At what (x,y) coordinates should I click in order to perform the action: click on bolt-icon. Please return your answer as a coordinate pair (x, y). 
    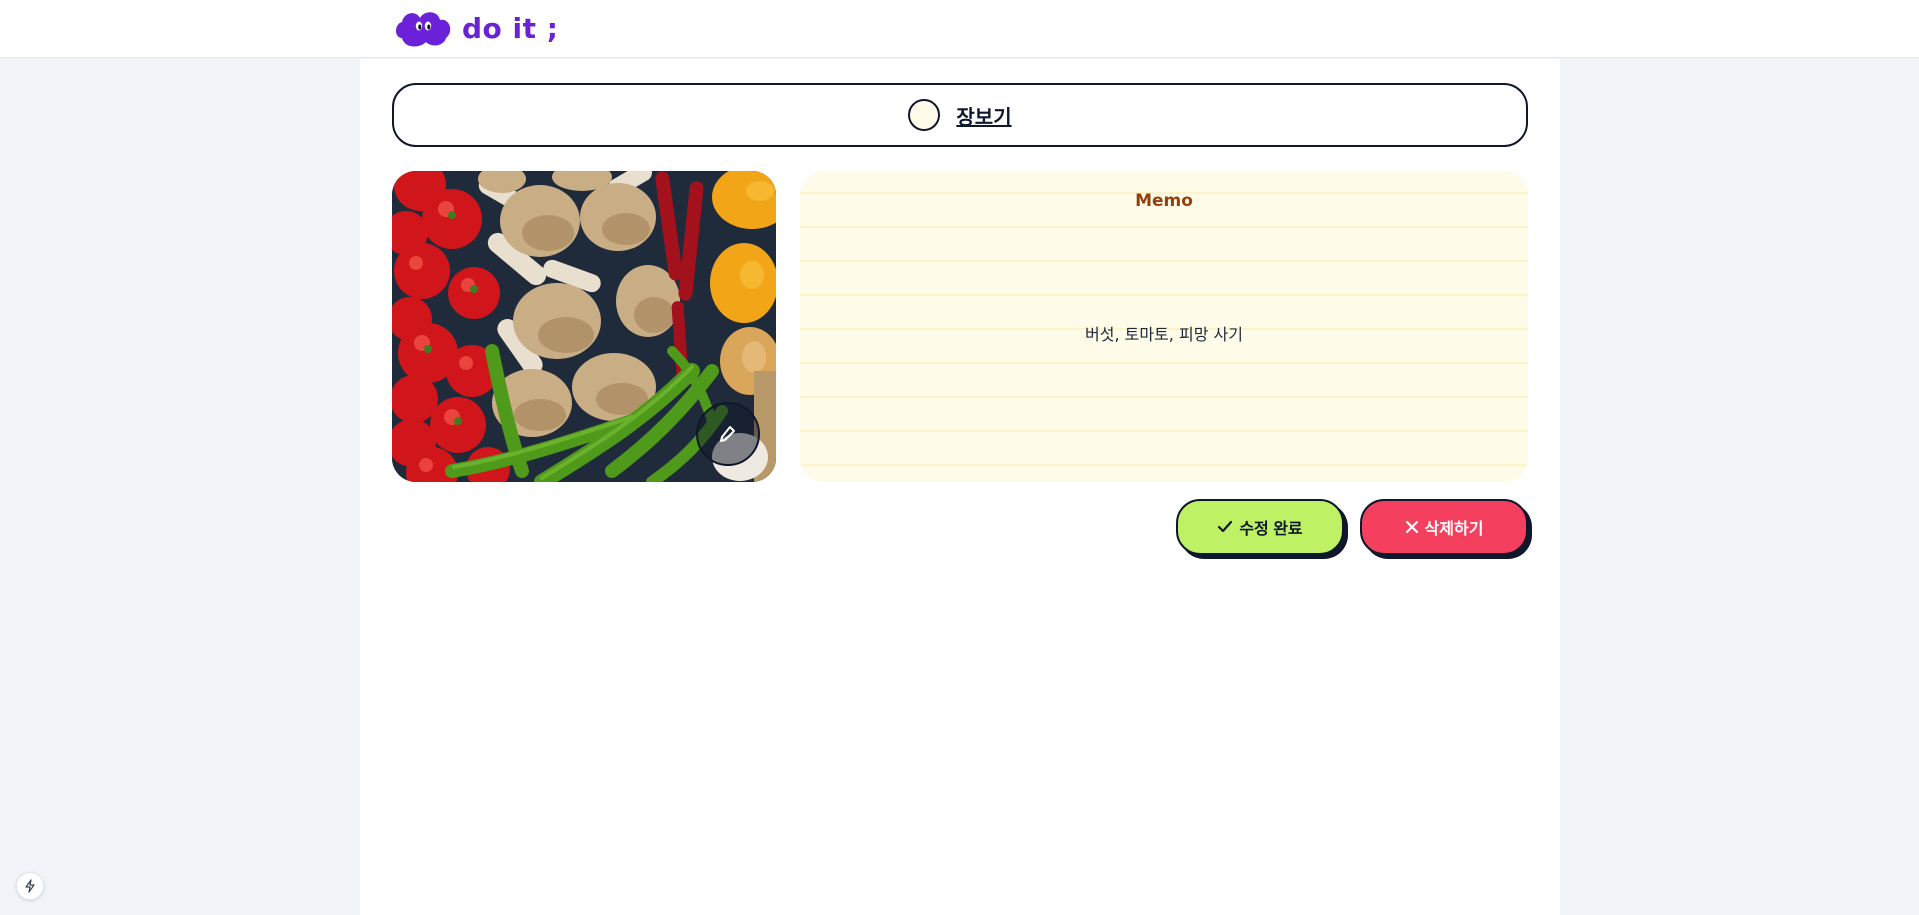
    Looking at the image, I should click on (30, 886).